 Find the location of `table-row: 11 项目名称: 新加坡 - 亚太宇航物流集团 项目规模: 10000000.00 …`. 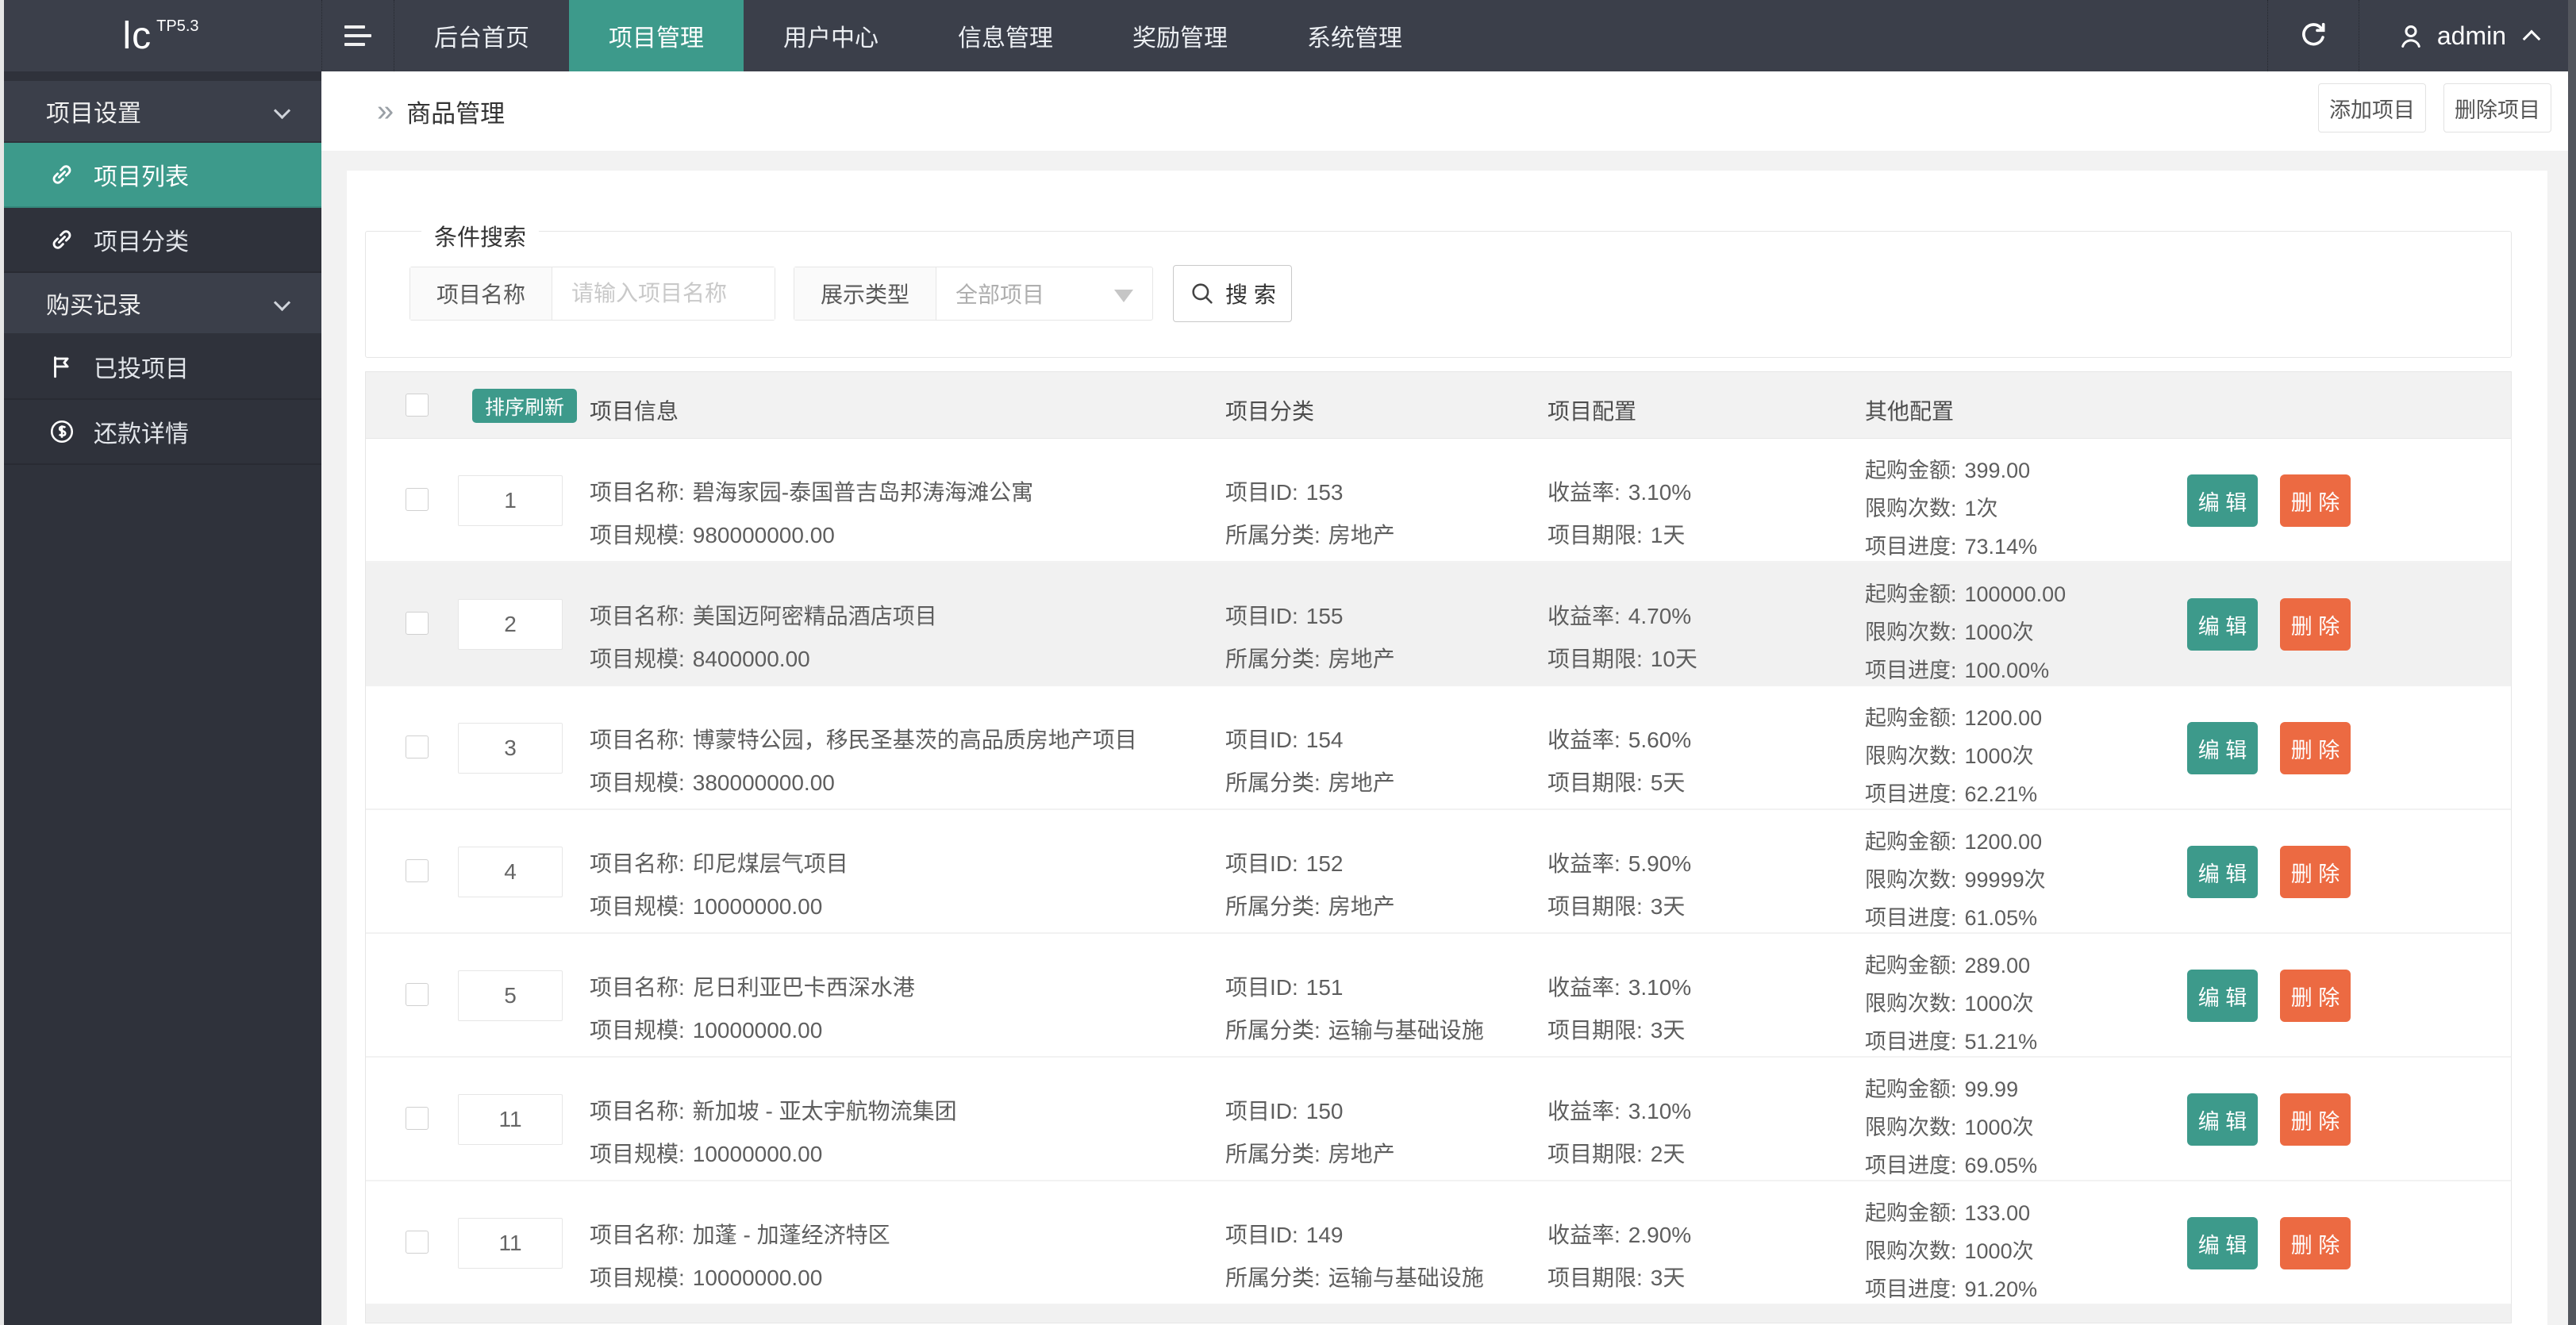

table-row: 11 项目名称: 新加坡 - 亚太宇航物流集团 项目规模: 10000000.00 … is located at coordinates (1438, 1119).